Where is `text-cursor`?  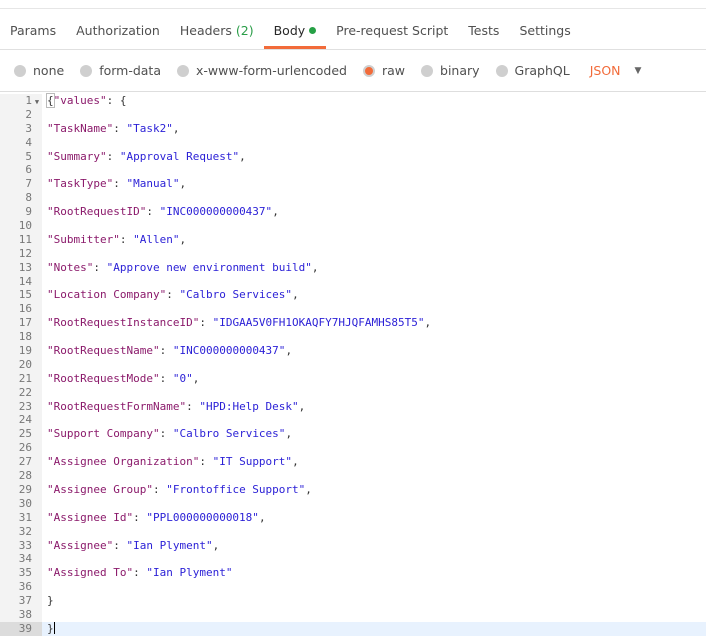 text-cursor is located at coordinates (54, 627).